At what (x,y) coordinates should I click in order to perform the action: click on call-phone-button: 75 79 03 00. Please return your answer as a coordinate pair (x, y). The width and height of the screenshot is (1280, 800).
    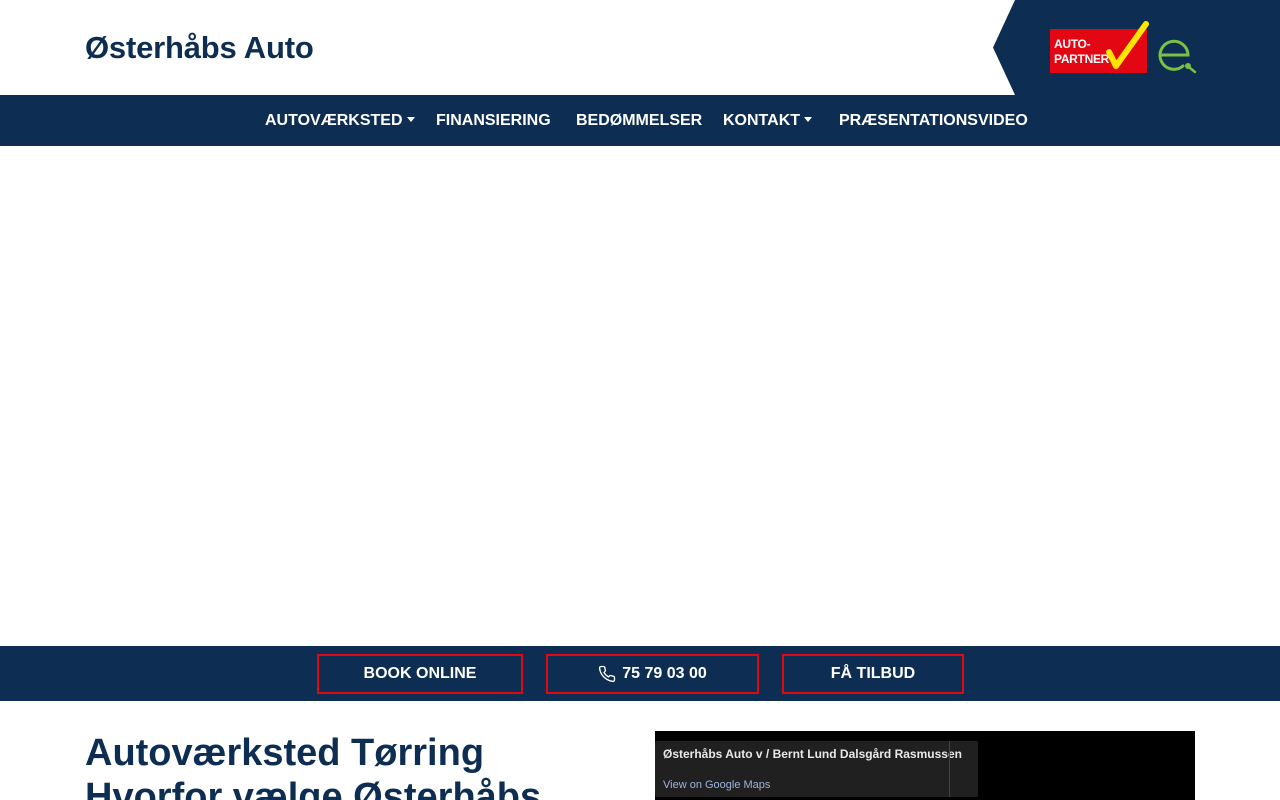
    Looking at the image, I should click on (652, 674).